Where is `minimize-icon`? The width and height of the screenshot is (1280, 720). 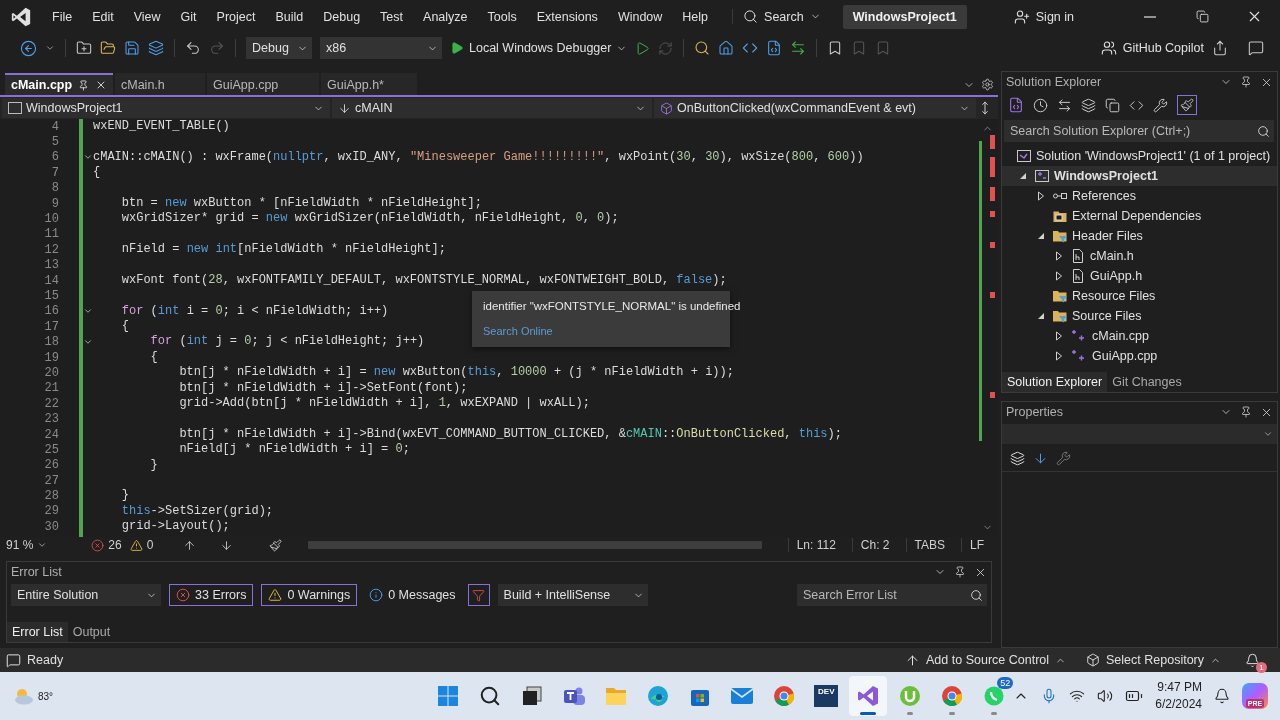 minimize-icon is located at coordinates (1150, 16).